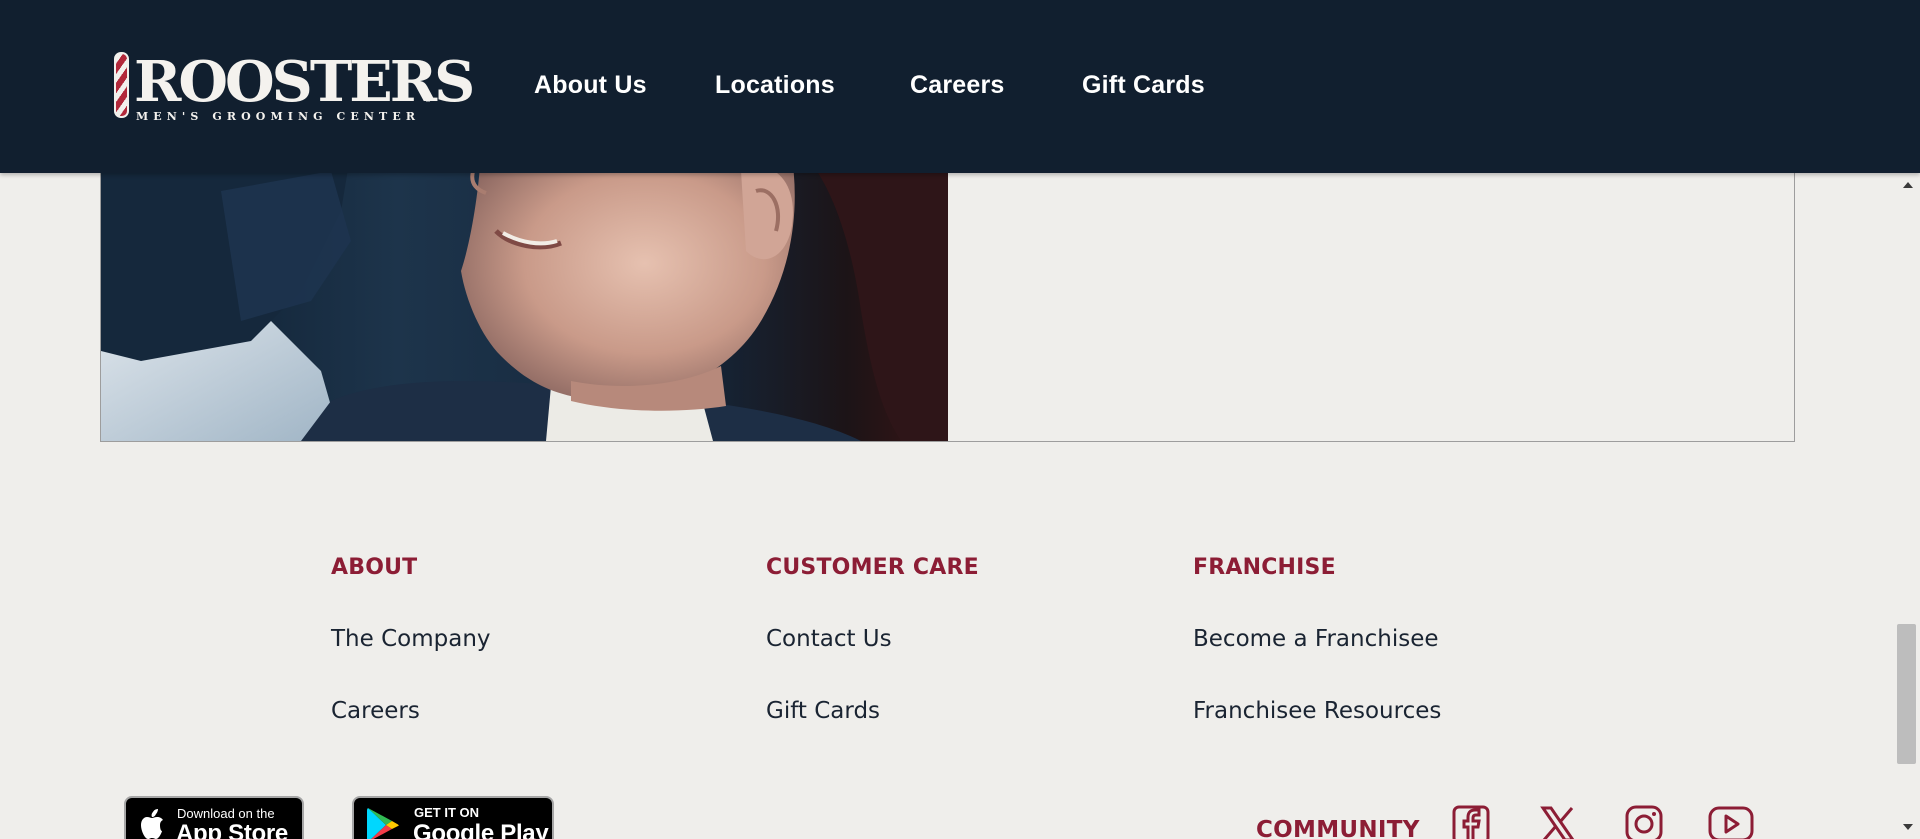 This screenshot has height=839, width=1920. I want to click on logo-tagline: MEN'S GROOMING CENTER, so click(278, 116).